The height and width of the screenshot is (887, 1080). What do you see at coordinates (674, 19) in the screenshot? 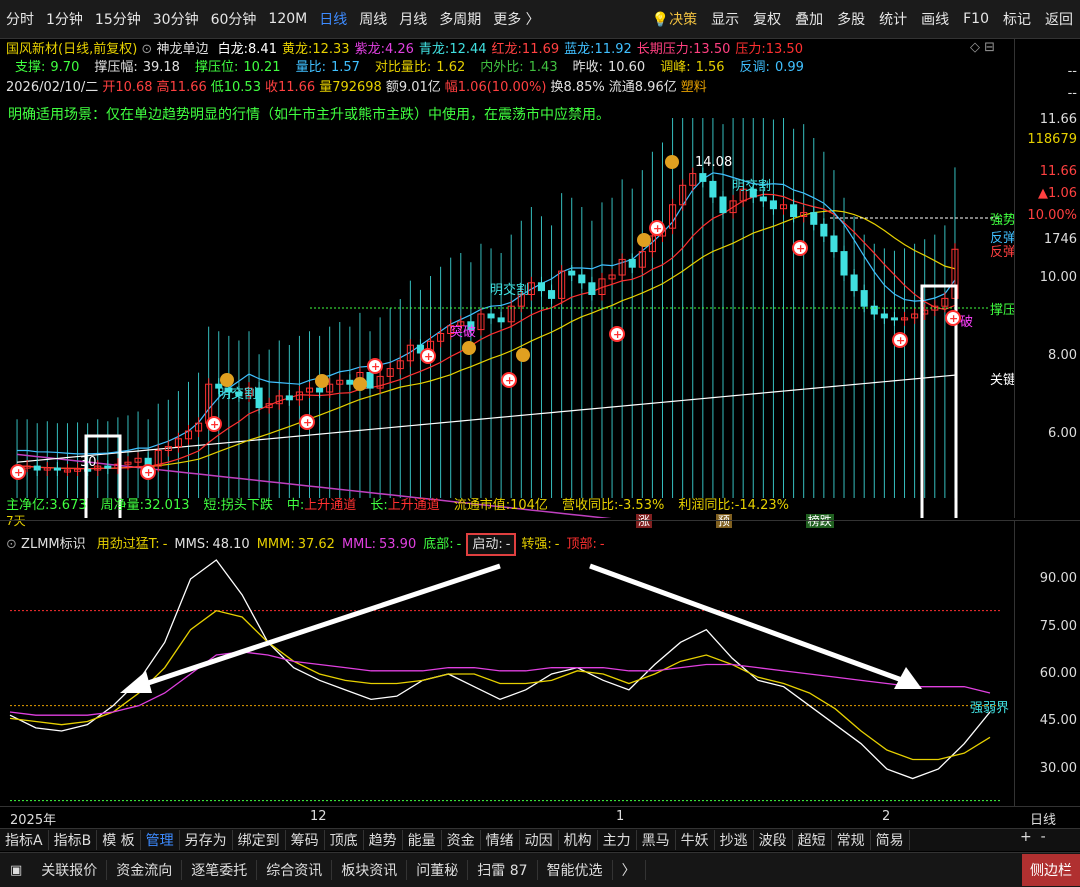
I see `toolbar-button-0: 💡决策` at bounding box center [674, 19].